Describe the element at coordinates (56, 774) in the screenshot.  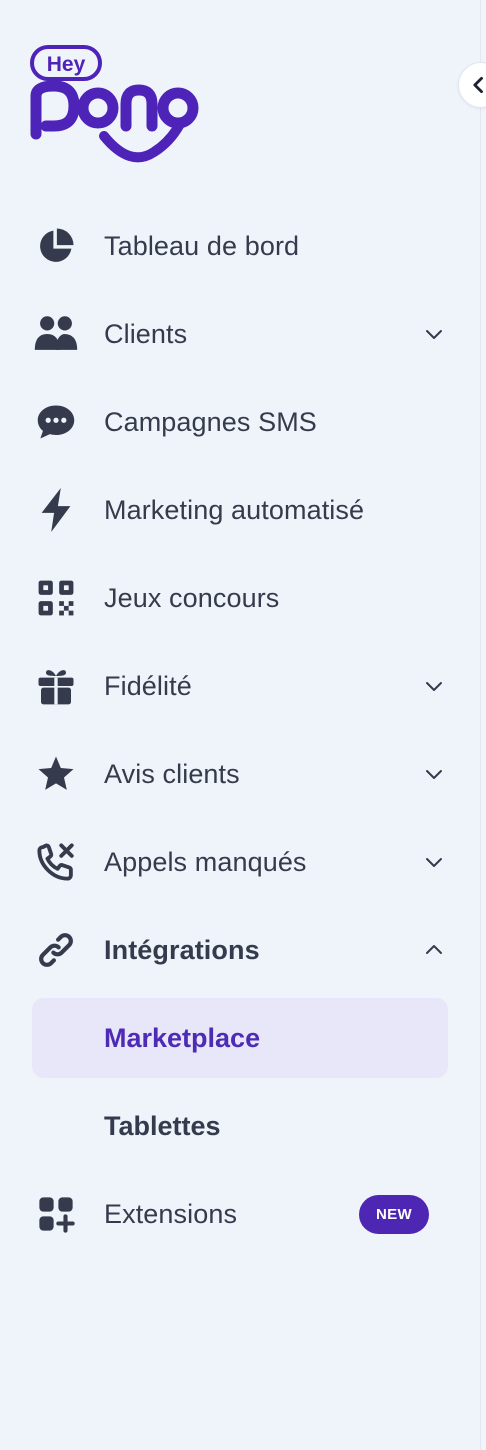
I see `star-icon` at that location.